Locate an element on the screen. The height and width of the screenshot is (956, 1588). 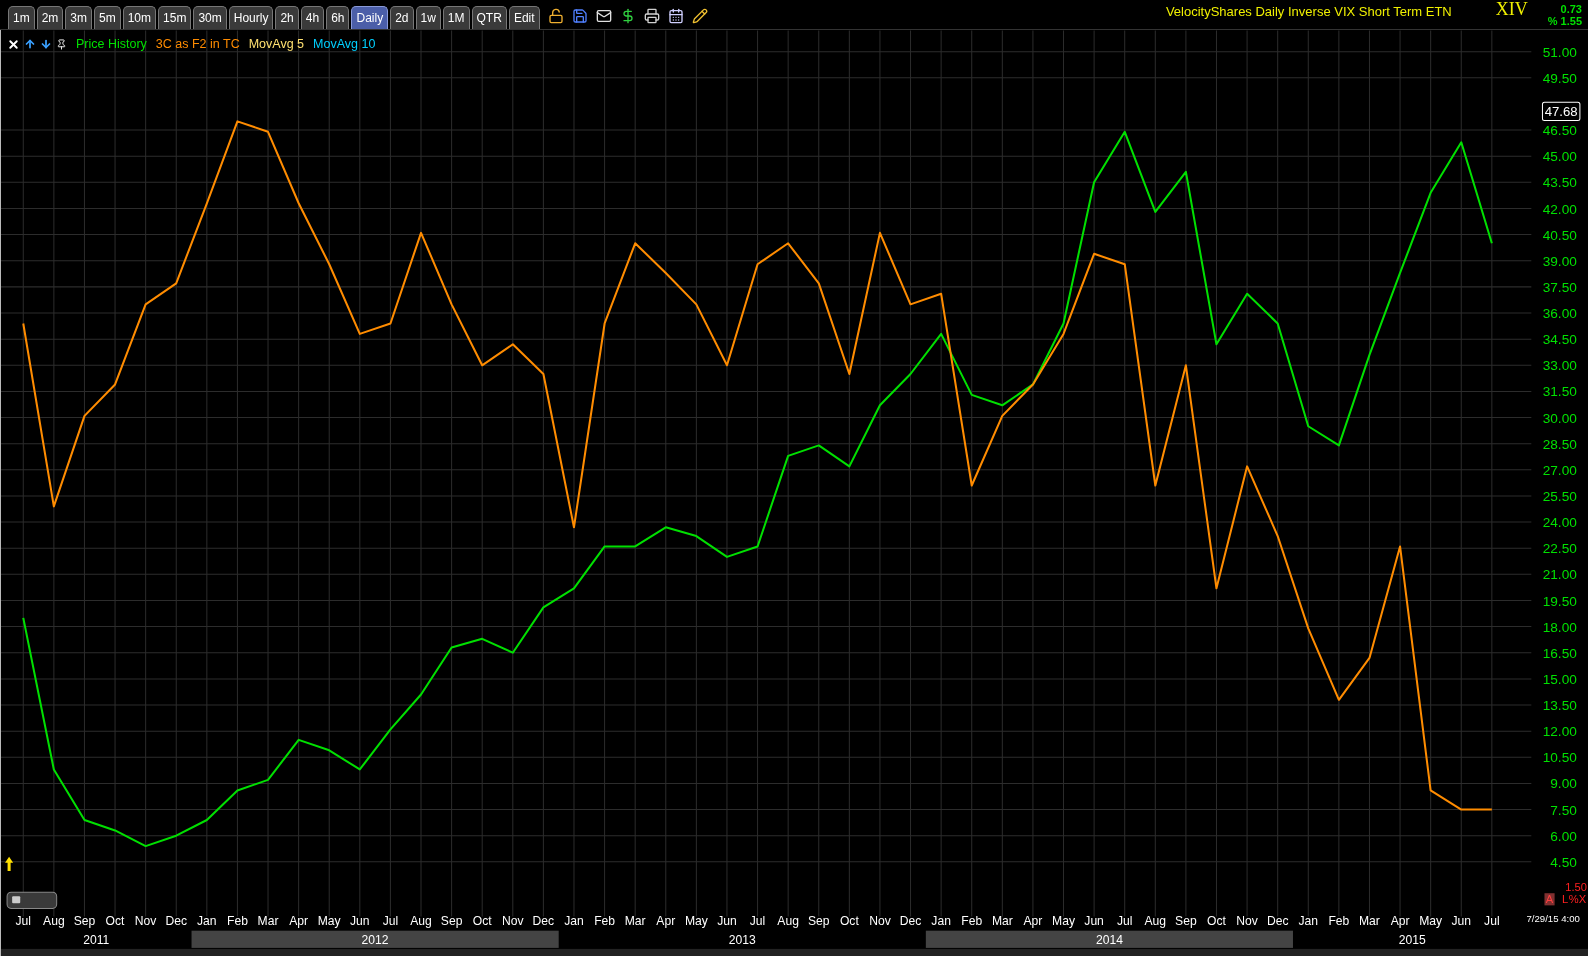
interval-tab: 2d is located at coordinates (402, 17).